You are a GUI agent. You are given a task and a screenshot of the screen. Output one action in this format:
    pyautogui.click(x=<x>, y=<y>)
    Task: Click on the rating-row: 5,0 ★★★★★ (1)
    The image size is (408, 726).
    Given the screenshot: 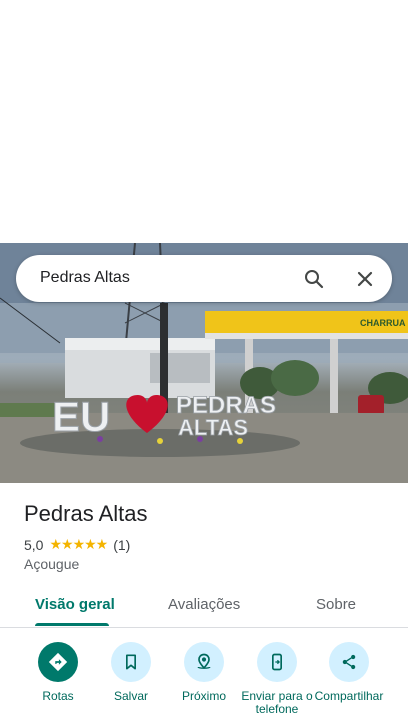 What is the action you would take?
    pyautogui.click(x=77, y=544)
    